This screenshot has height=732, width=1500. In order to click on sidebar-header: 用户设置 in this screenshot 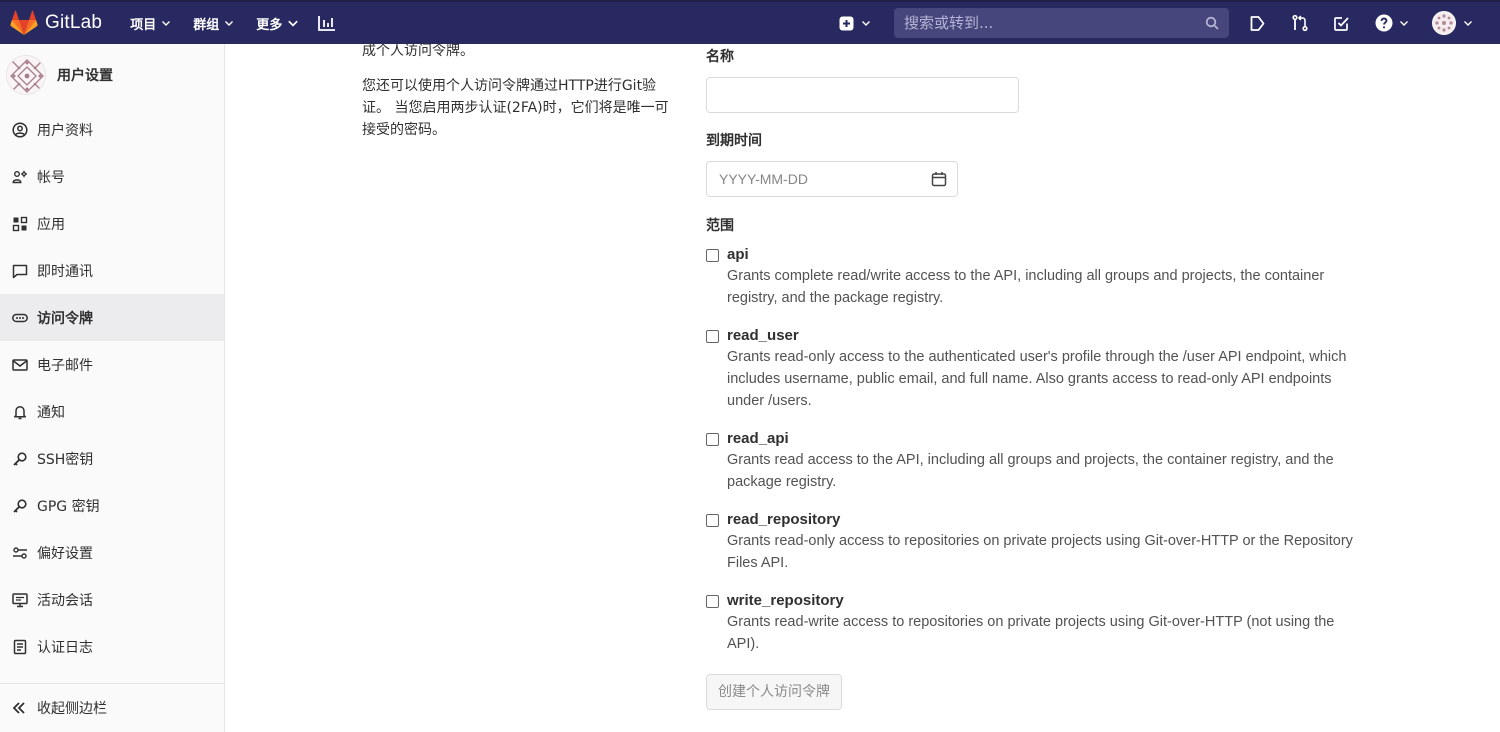, I will do `click(112, 75)`.